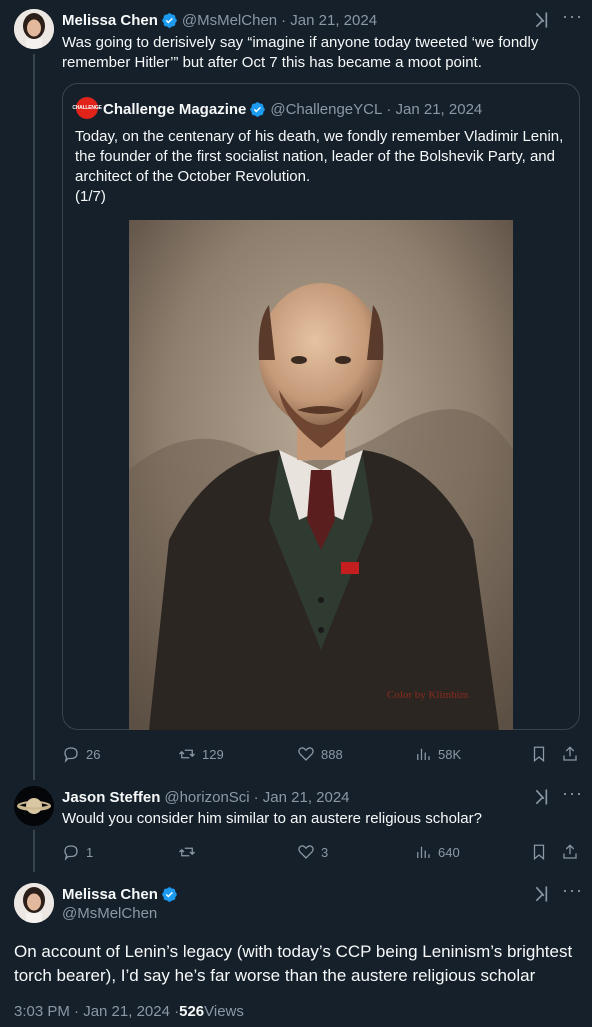 This screenshot has height=1027, width=592. I want to click on quote-text-line: architect of the October Revolution., so click(193, 176).